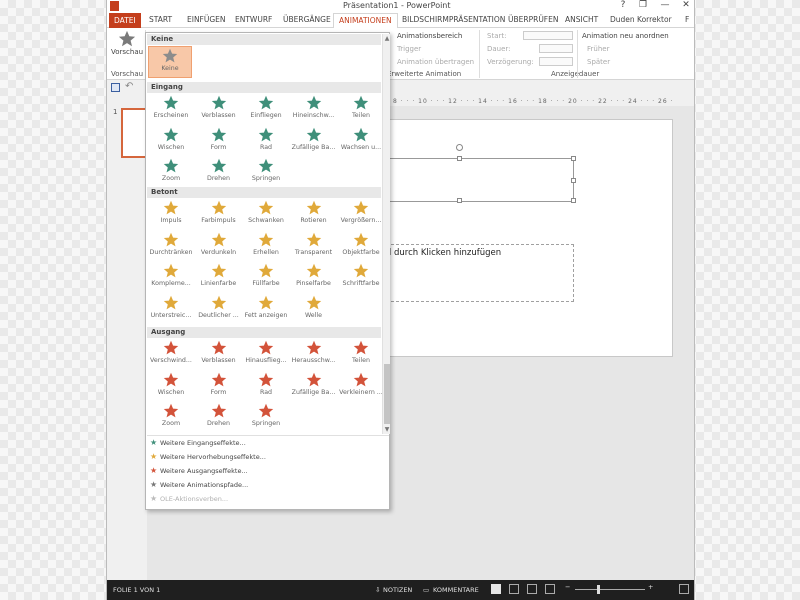 The image size is (800, 600). I want to click on undo-icon: ↶, so click(129, 86).